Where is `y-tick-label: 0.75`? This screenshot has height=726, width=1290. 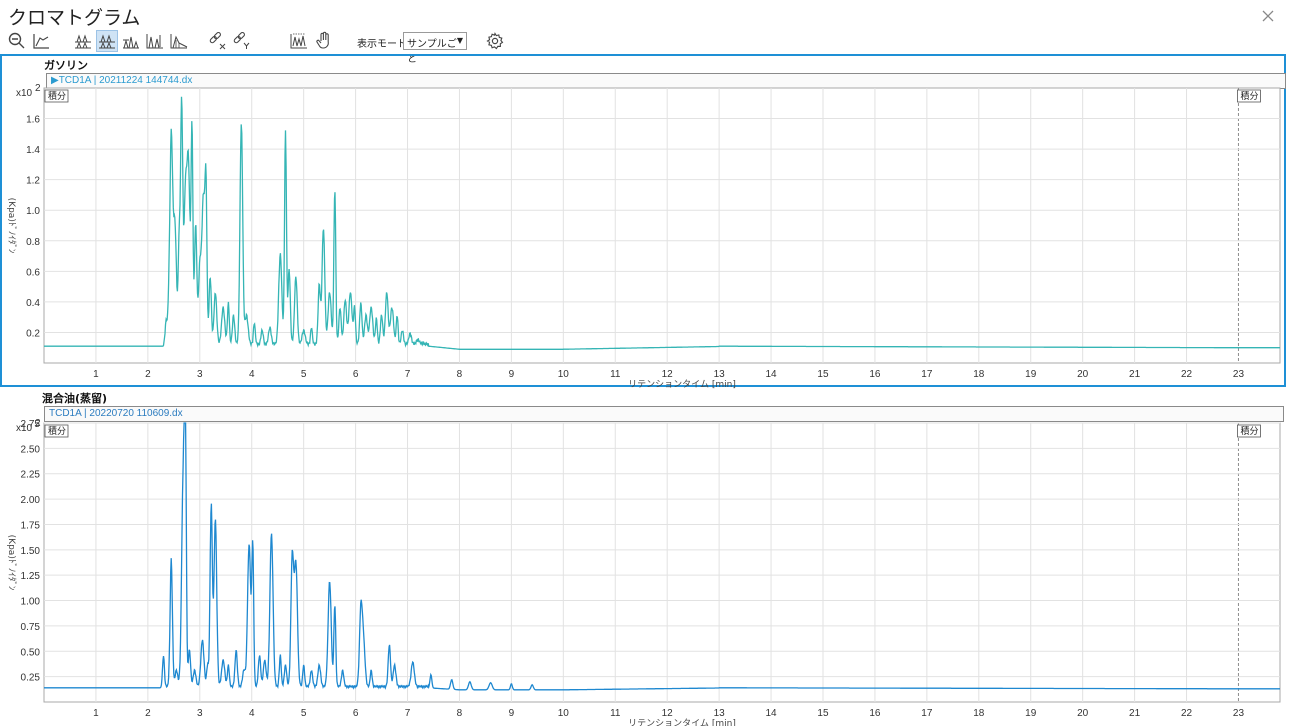 y-tick-label: 0.75 is located at coordinates (31, 627).